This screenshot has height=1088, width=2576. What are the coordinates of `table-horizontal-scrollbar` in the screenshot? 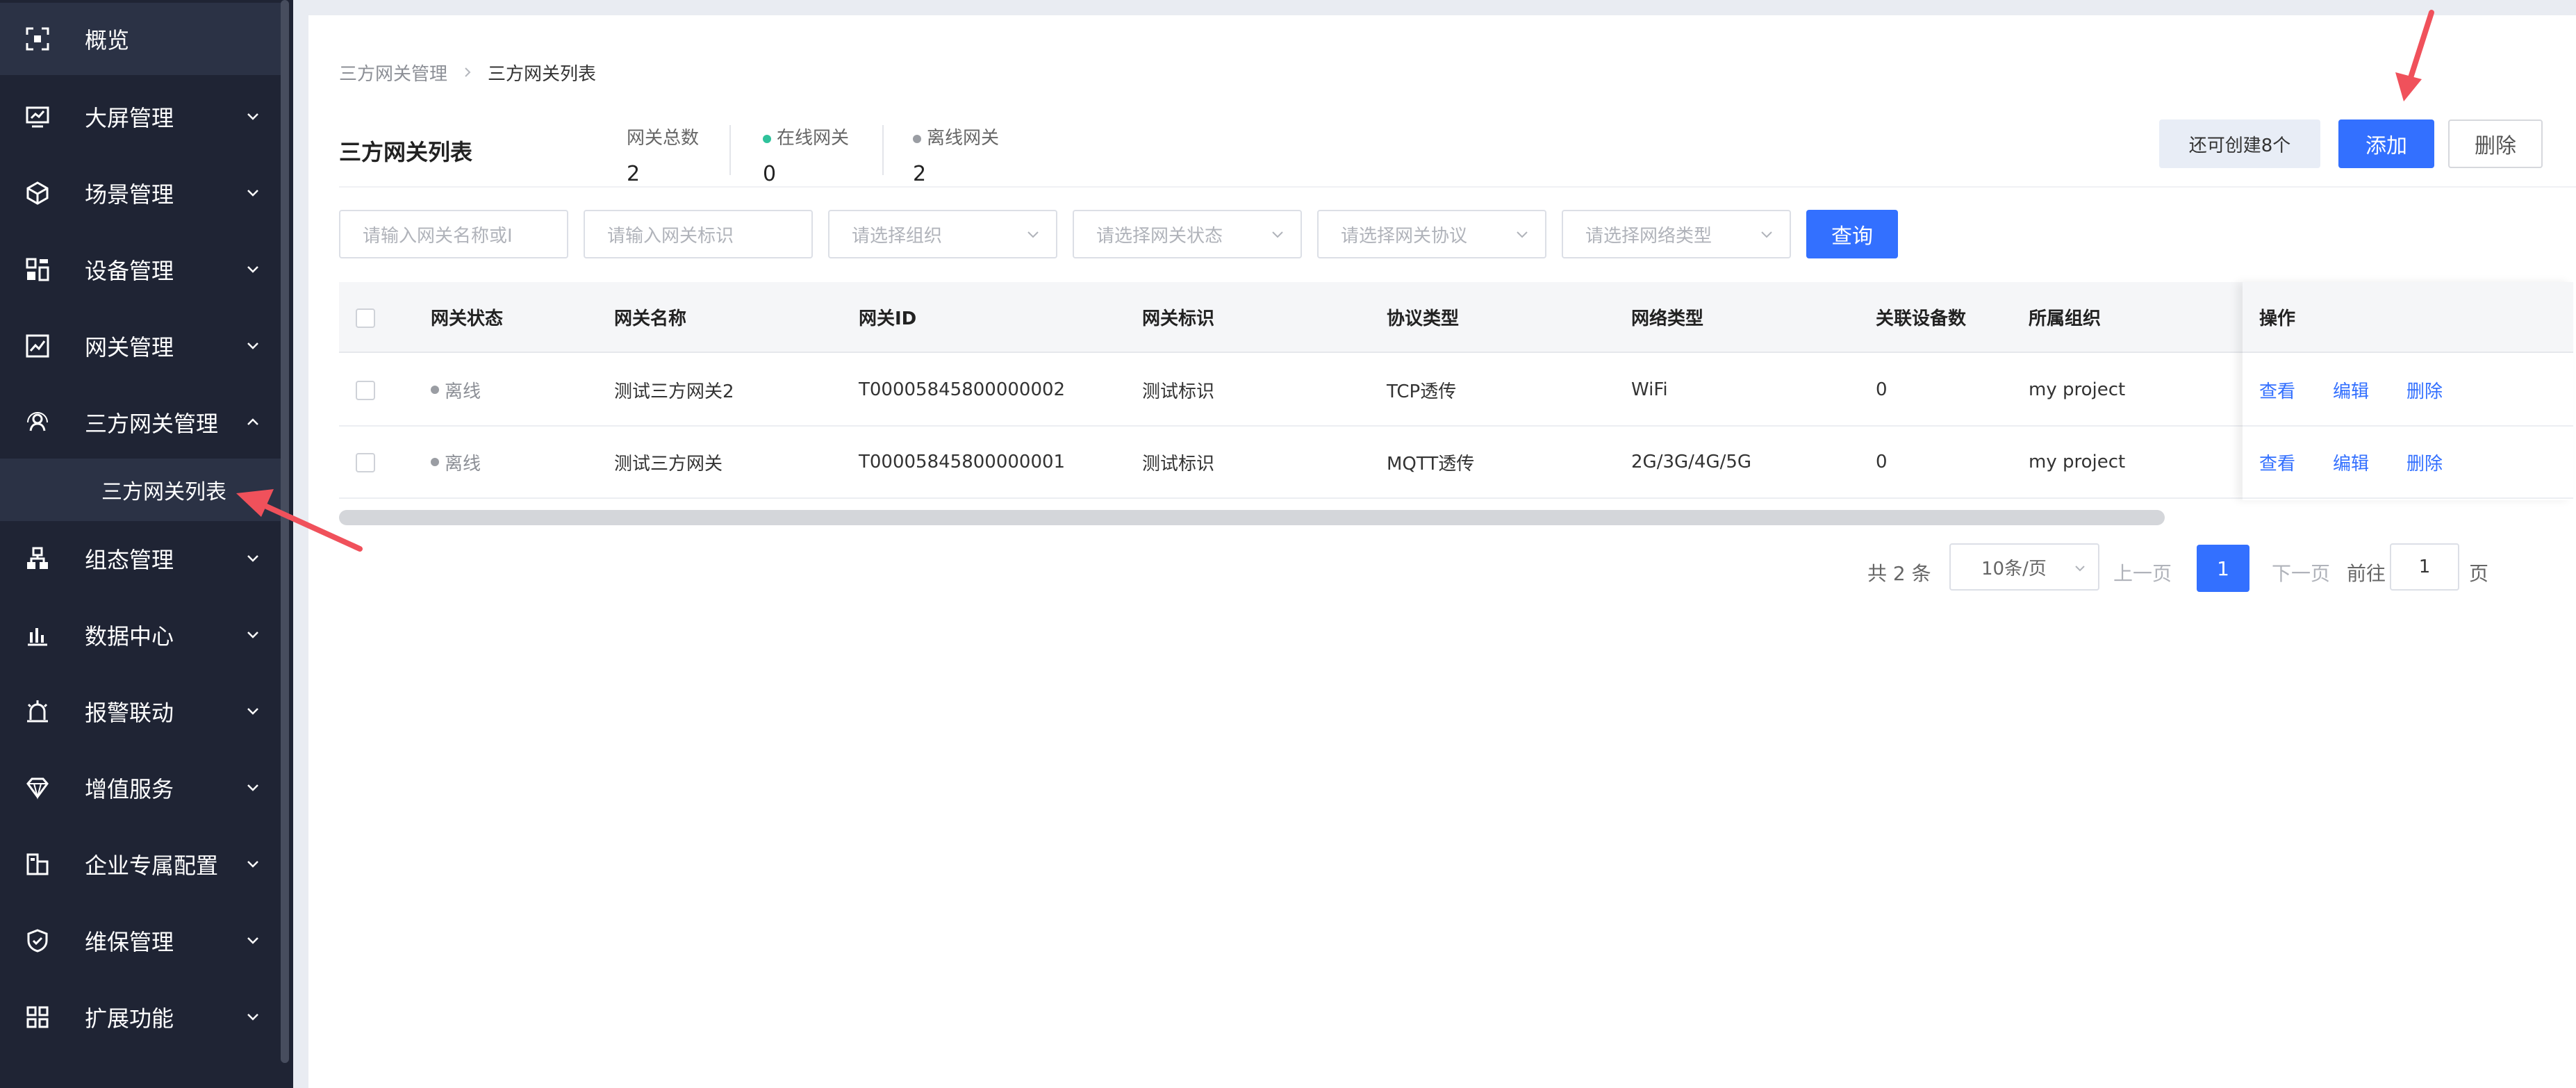 It's located at (1252, 518).